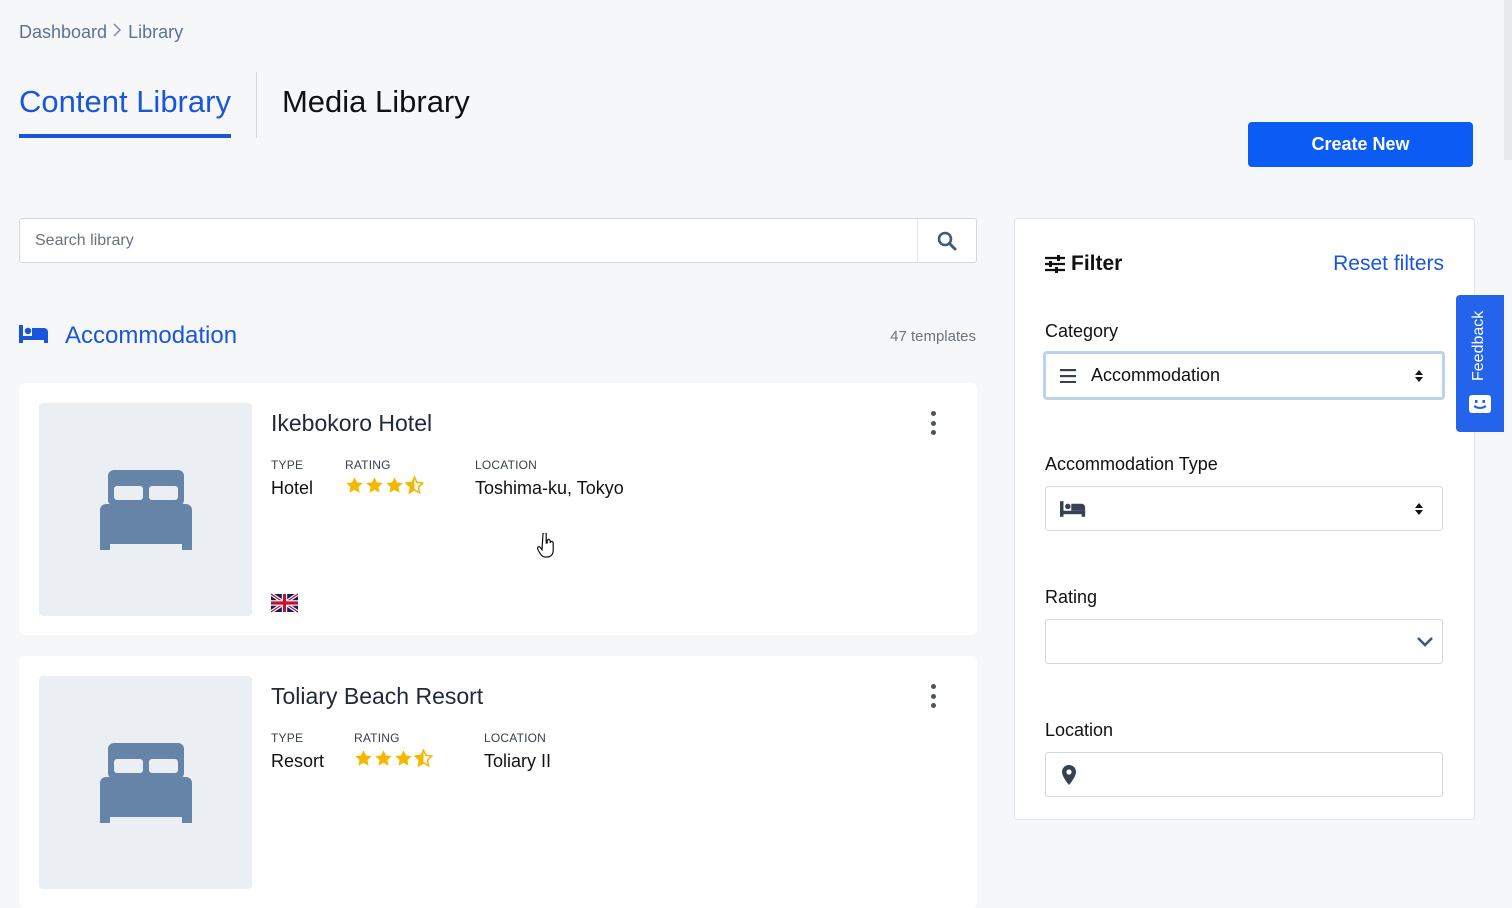 The width and height of the screenshot is (1512, 908). What do you see at coordinates (125, 105) in the screenshot?
I see `tab-content-library: Content Library` at bounding box center [125, 105].